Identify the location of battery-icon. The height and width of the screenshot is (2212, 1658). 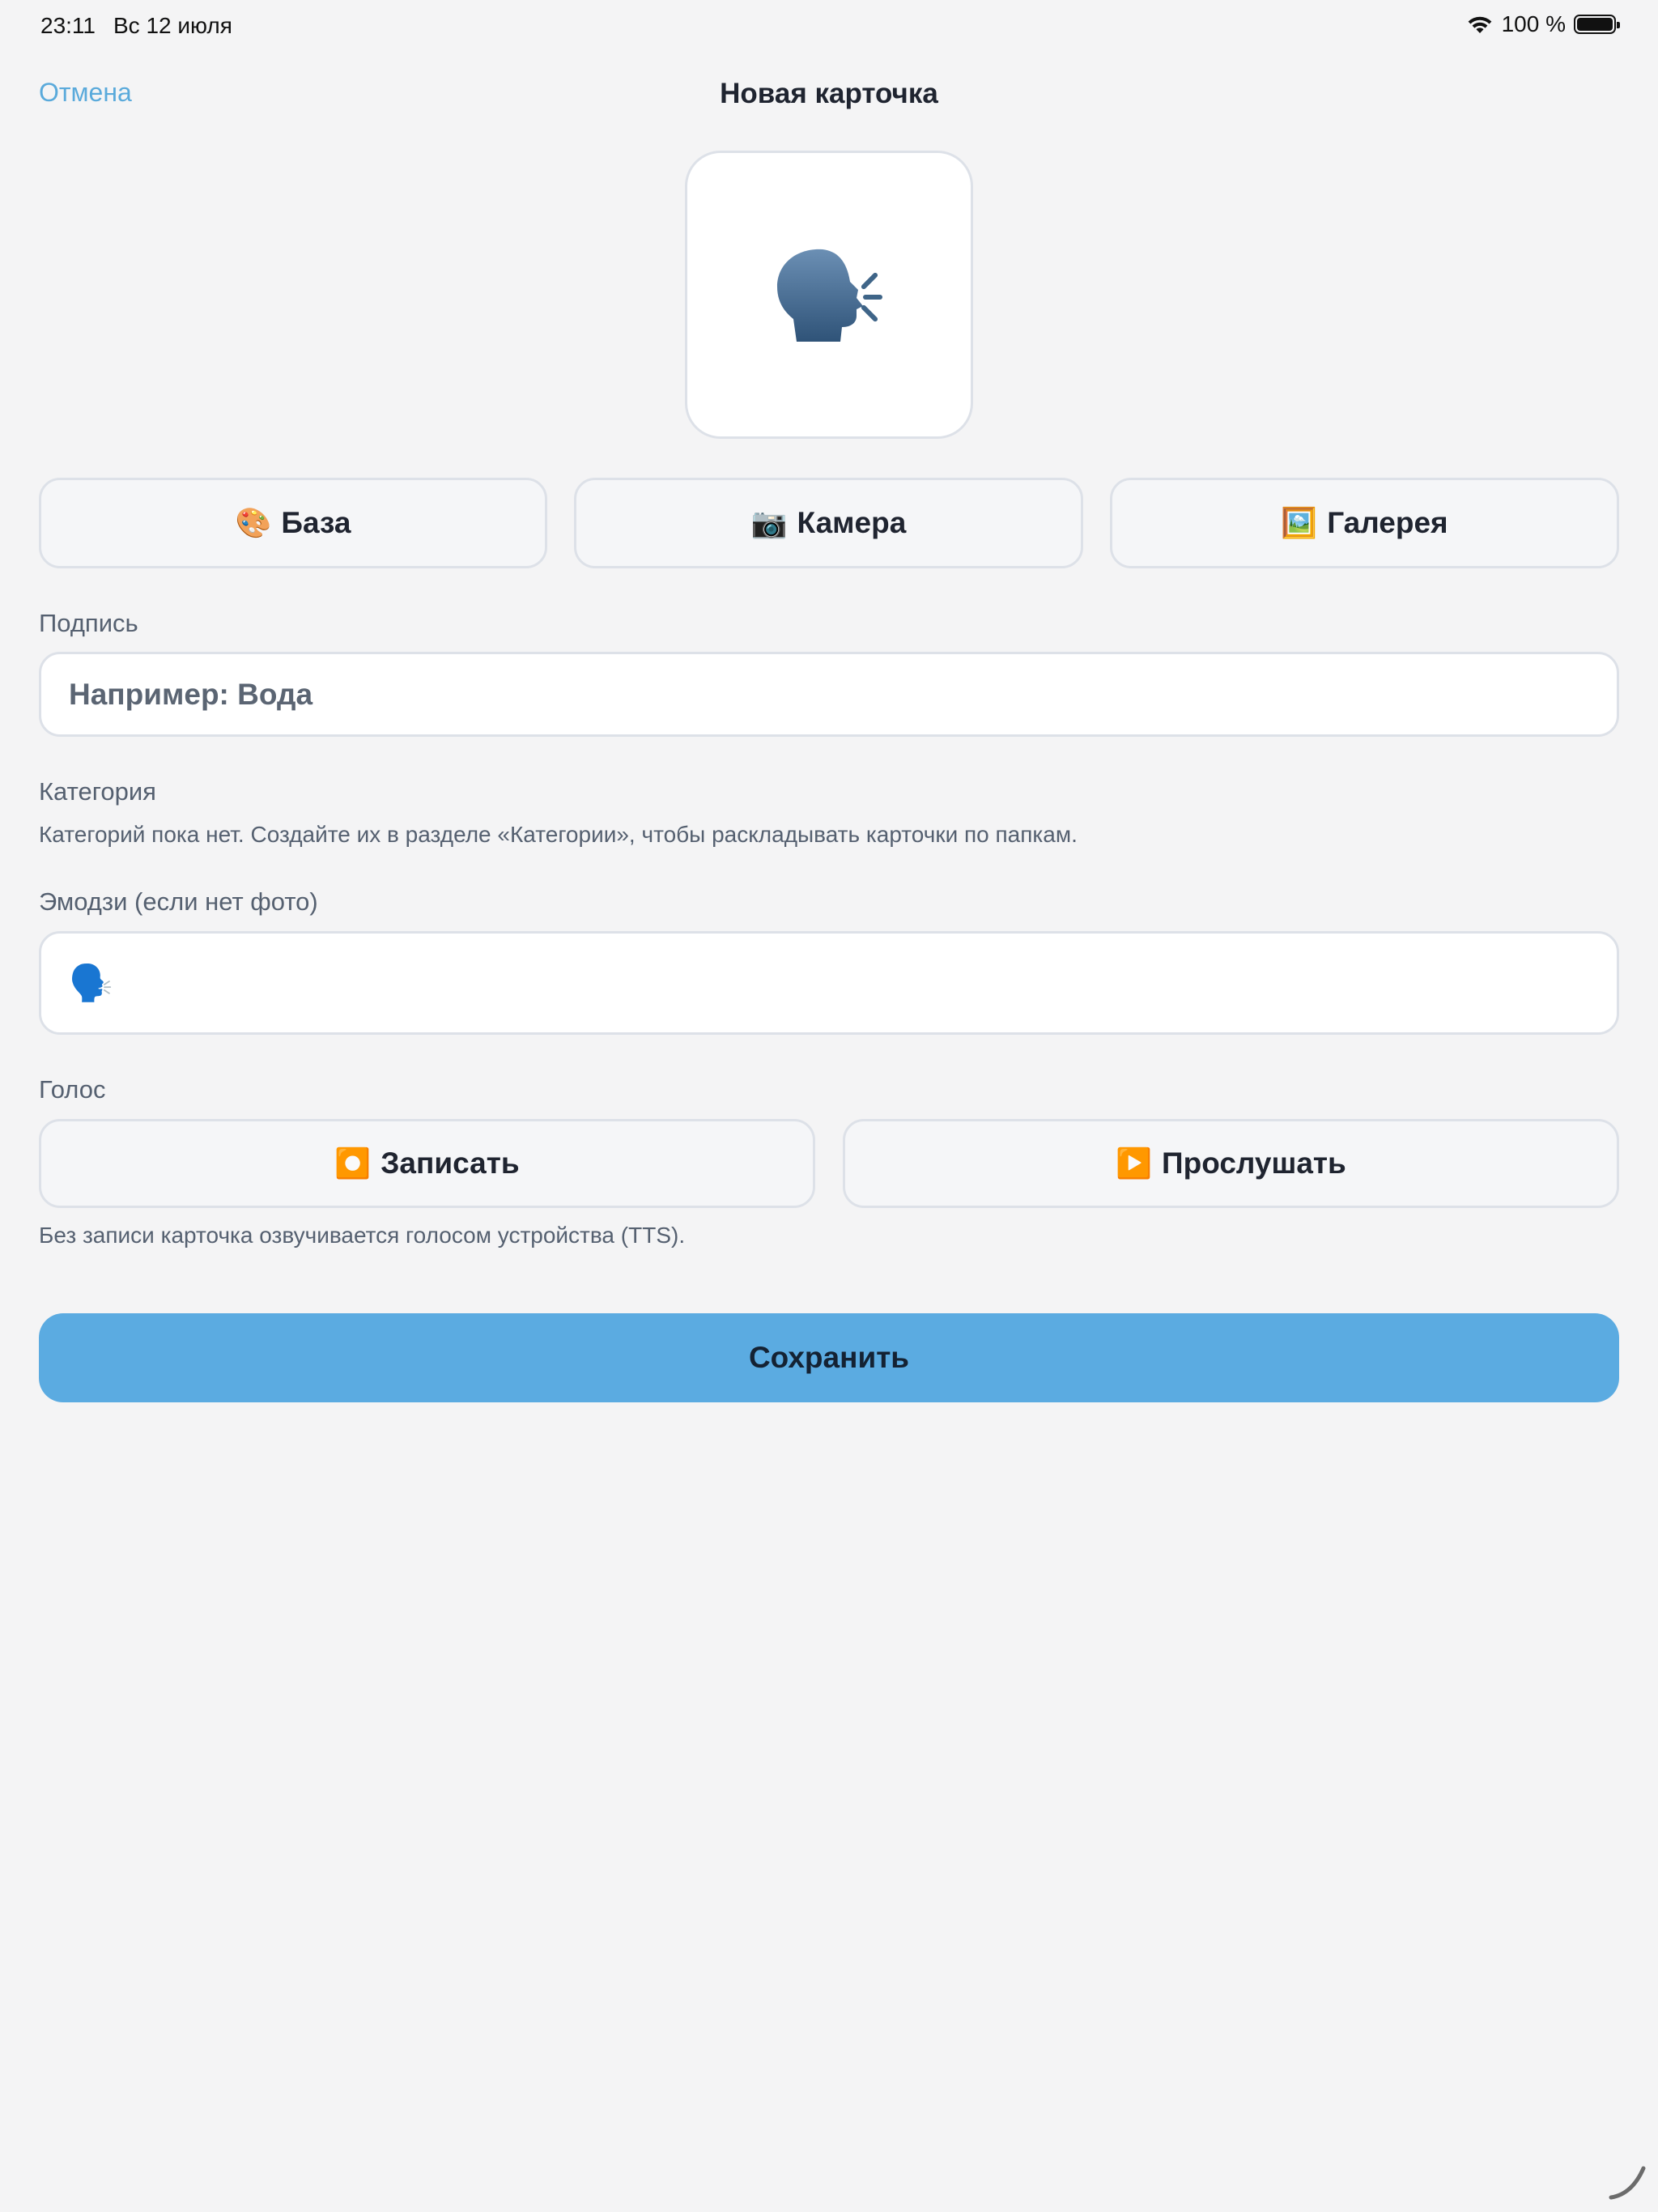
(1597, 25).